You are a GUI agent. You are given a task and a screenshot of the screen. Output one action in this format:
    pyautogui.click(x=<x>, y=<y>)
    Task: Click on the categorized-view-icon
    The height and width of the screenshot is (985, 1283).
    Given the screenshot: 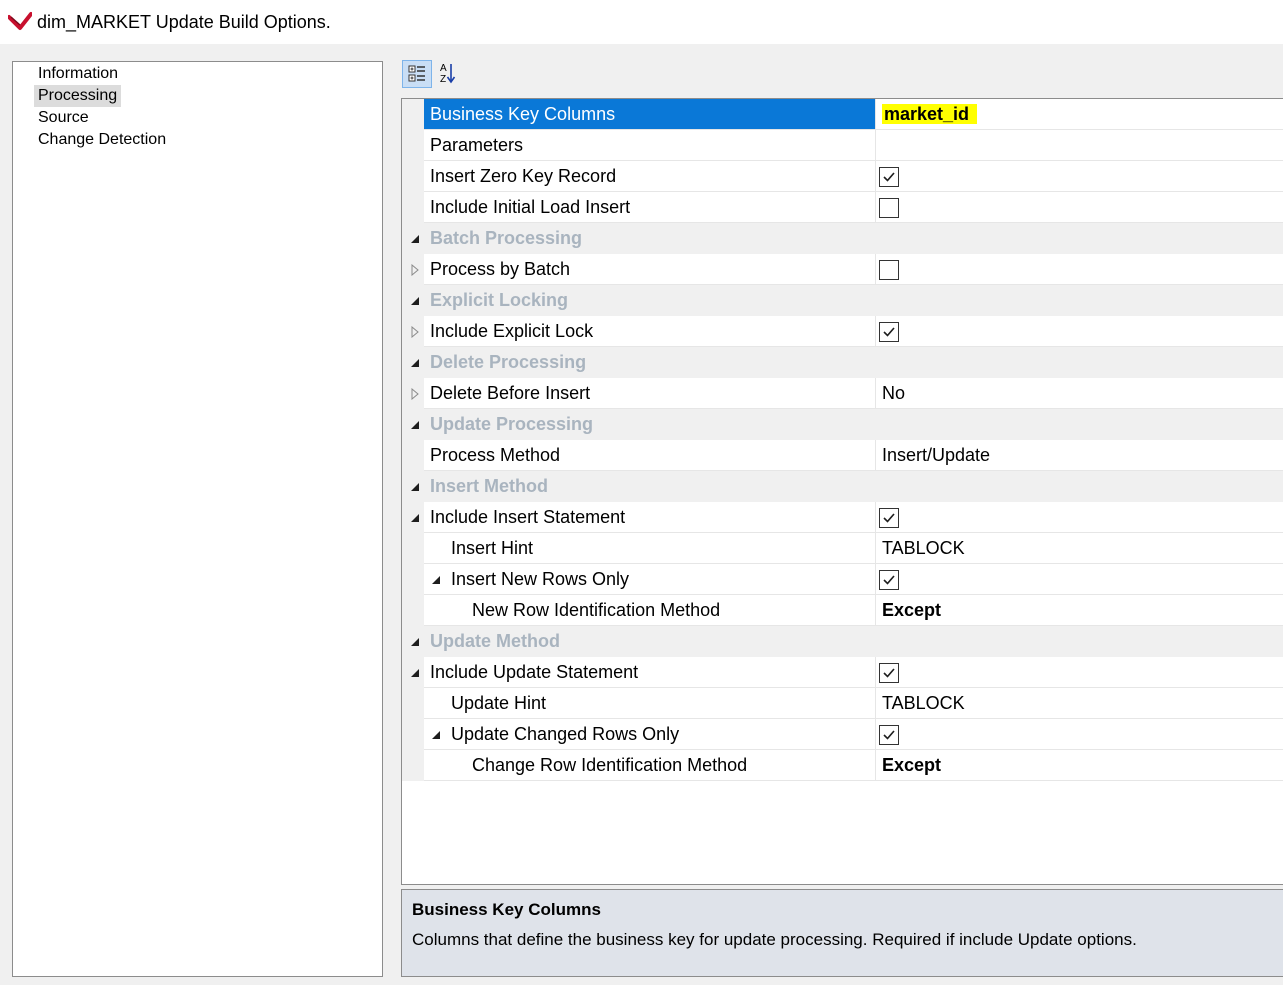 What is the action you would take?
    pyautogui.click(x=417, y=78)
    